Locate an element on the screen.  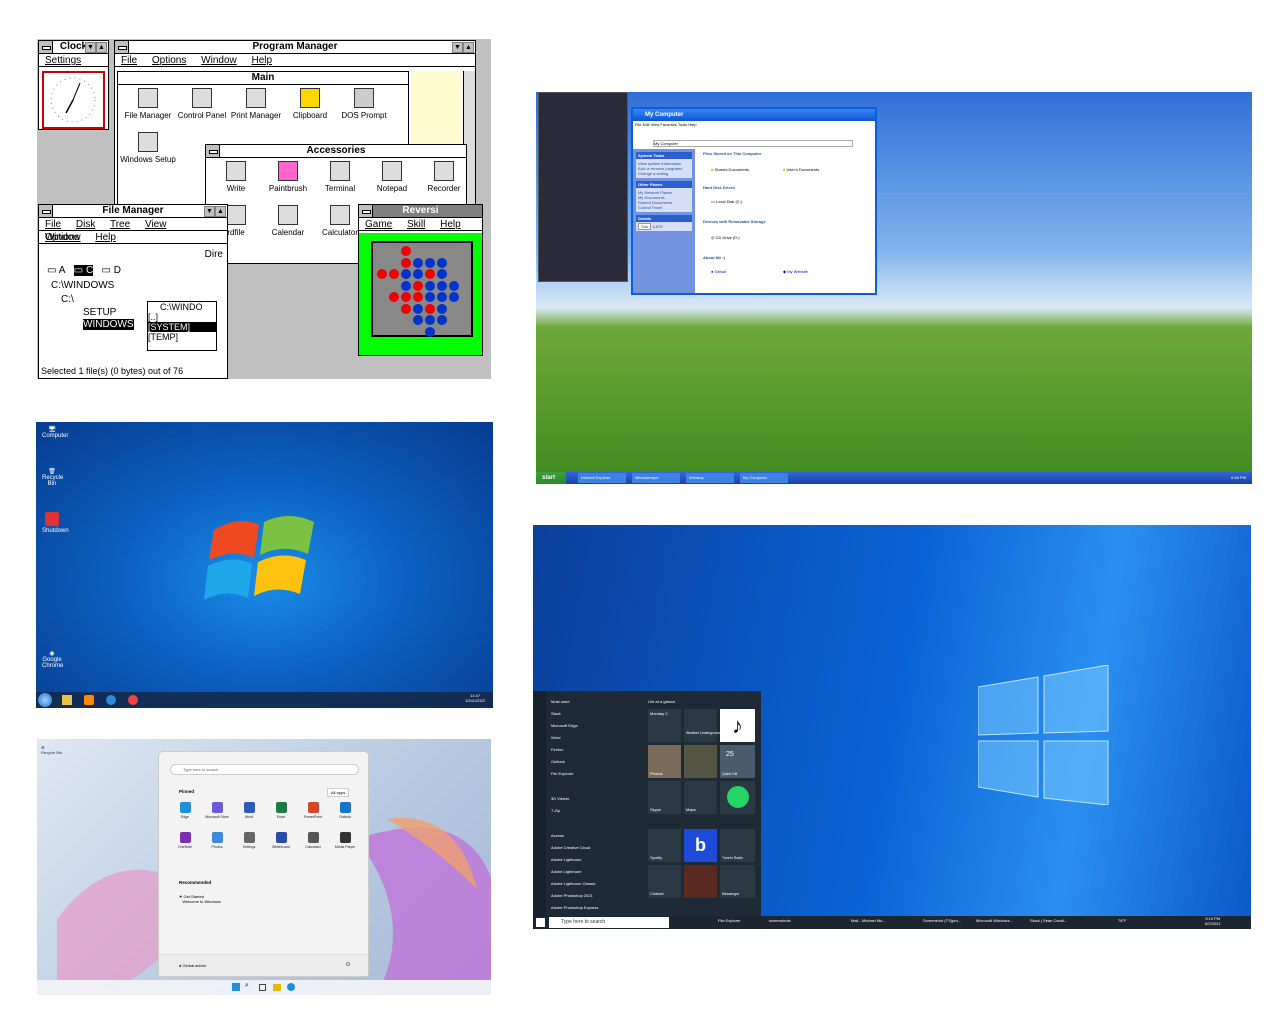
ie-icon is located at coordinates (111, 700).